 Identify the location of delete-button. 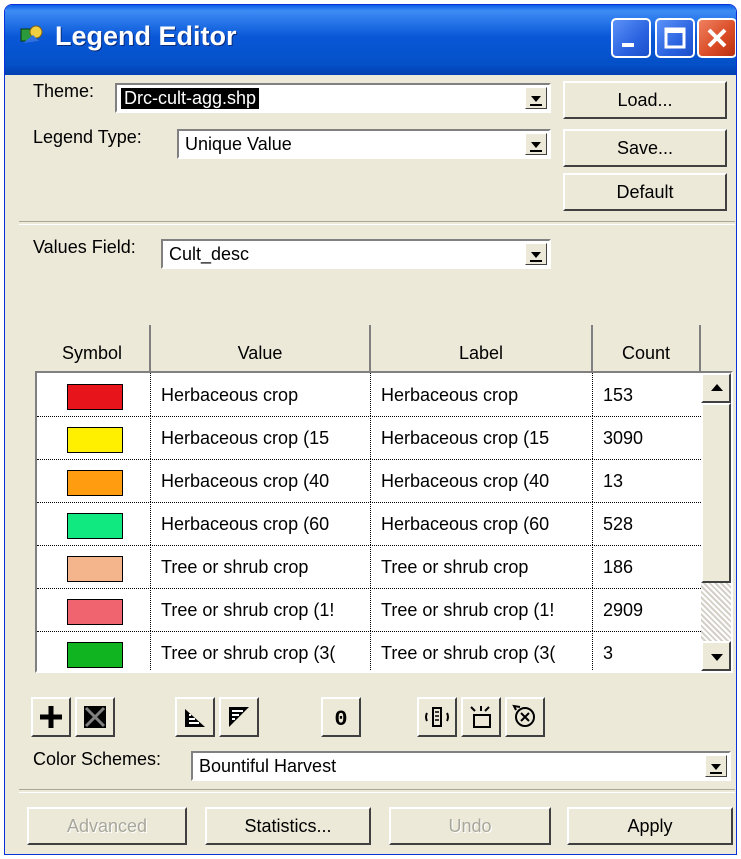
(95, 717).